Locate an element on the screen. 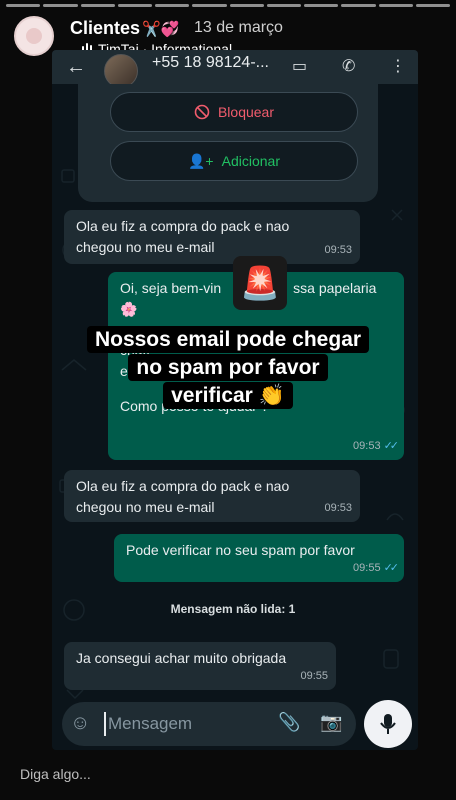 This screenshot has width=456, height=800. siren-icon: 🚨 is located at coordinates (260, 283).